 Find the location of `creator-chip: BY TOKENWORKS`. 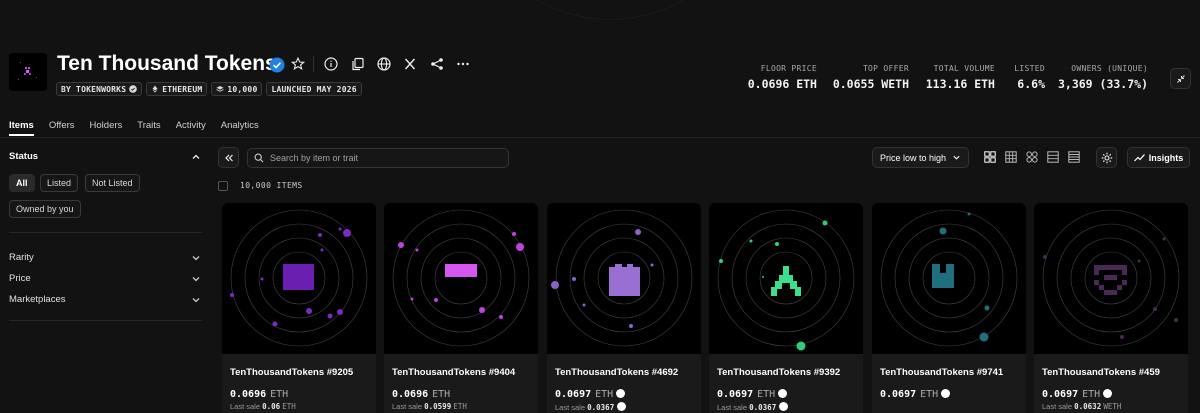

creator-chip: BY TOKENWORKS is located at coordinates (99, 89).